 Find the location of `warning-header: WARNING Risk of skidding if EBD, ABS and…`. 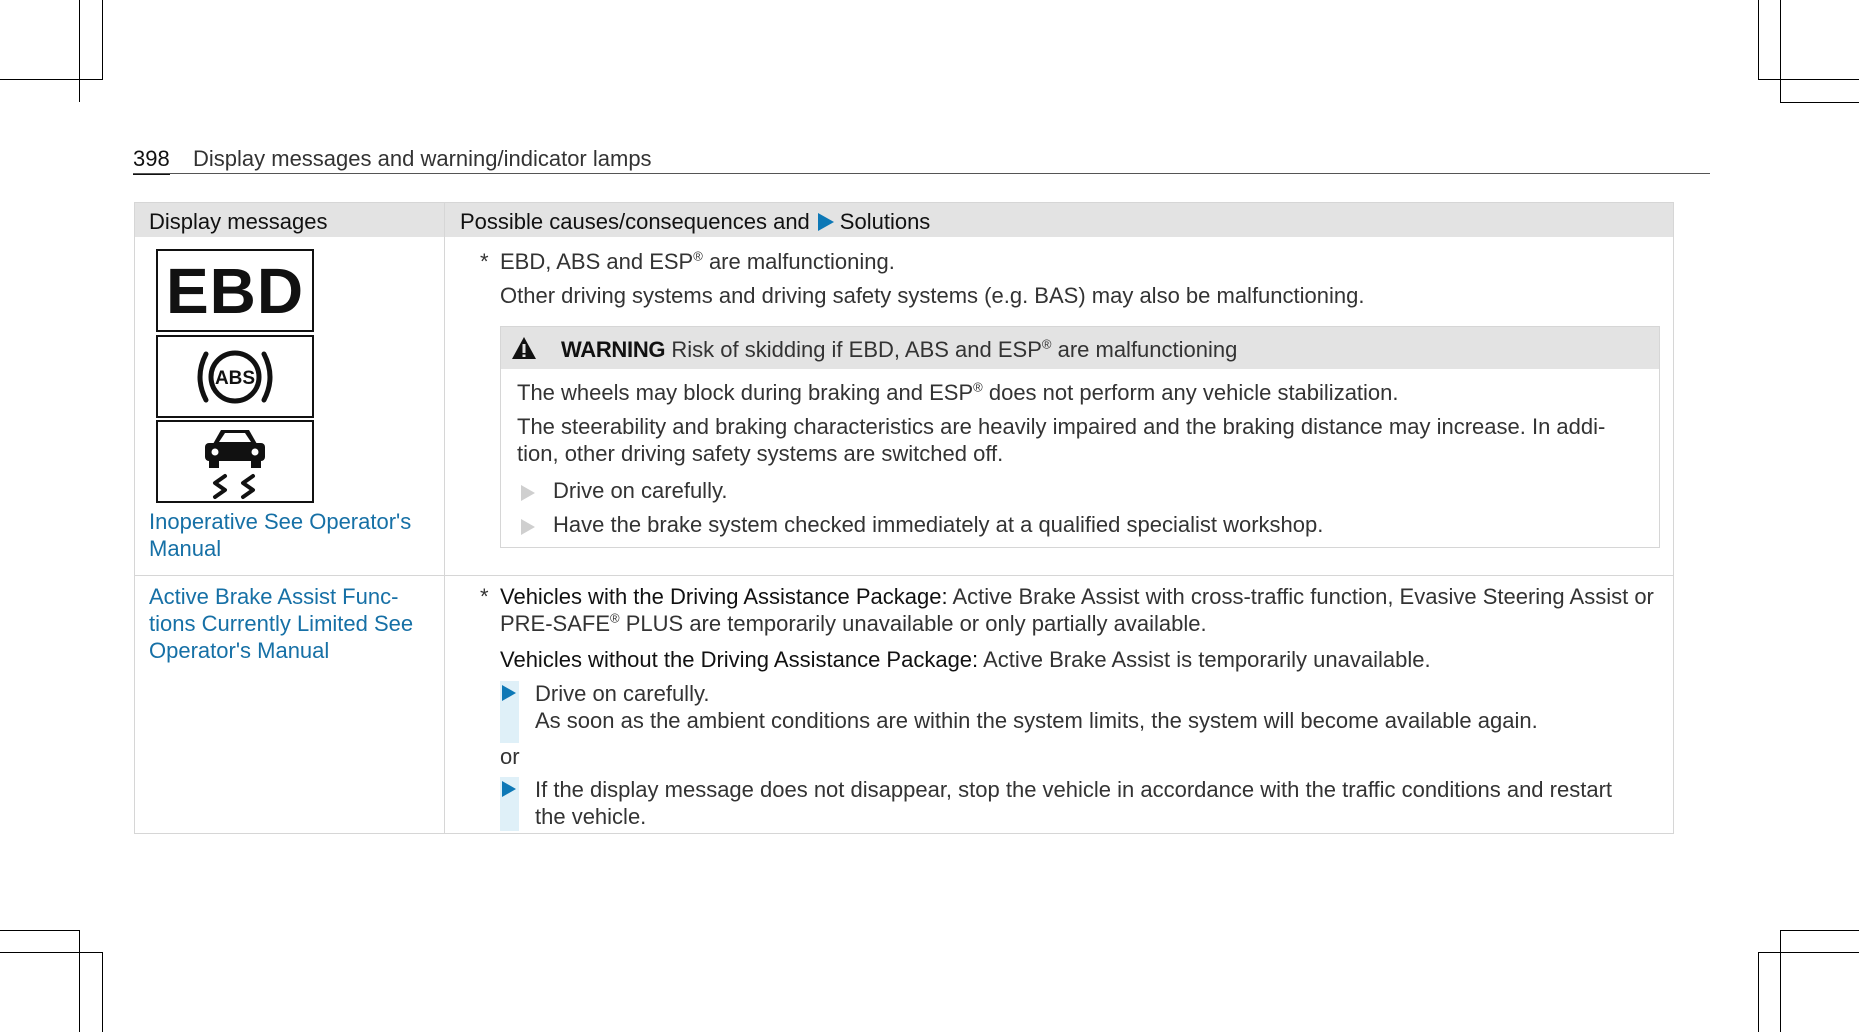

warning-header: WARNING Risk of skidding if EBD, ABS and… is located at coordinates (1080, 348).